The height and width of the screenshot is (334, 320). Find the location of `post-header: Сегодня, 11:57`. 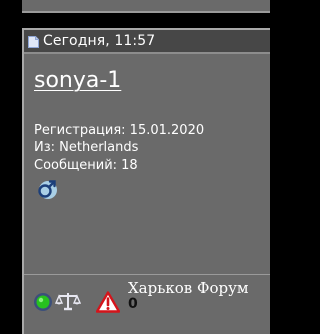

post-header: Сегодня, 11:57 is located at coordinates (147, 42).